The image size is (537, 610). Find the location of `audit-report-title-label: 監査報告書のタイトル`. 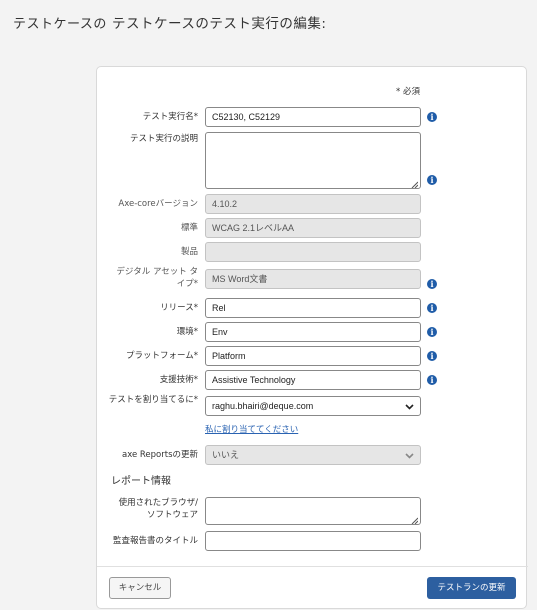

audit-report-title-label: 監査報告書のタイトル is located at coordinates (155, 541).